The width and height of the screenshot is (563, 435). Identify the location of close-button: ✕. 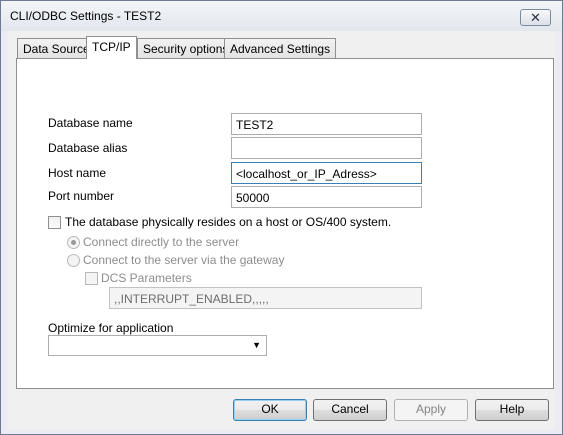
(535, 17).